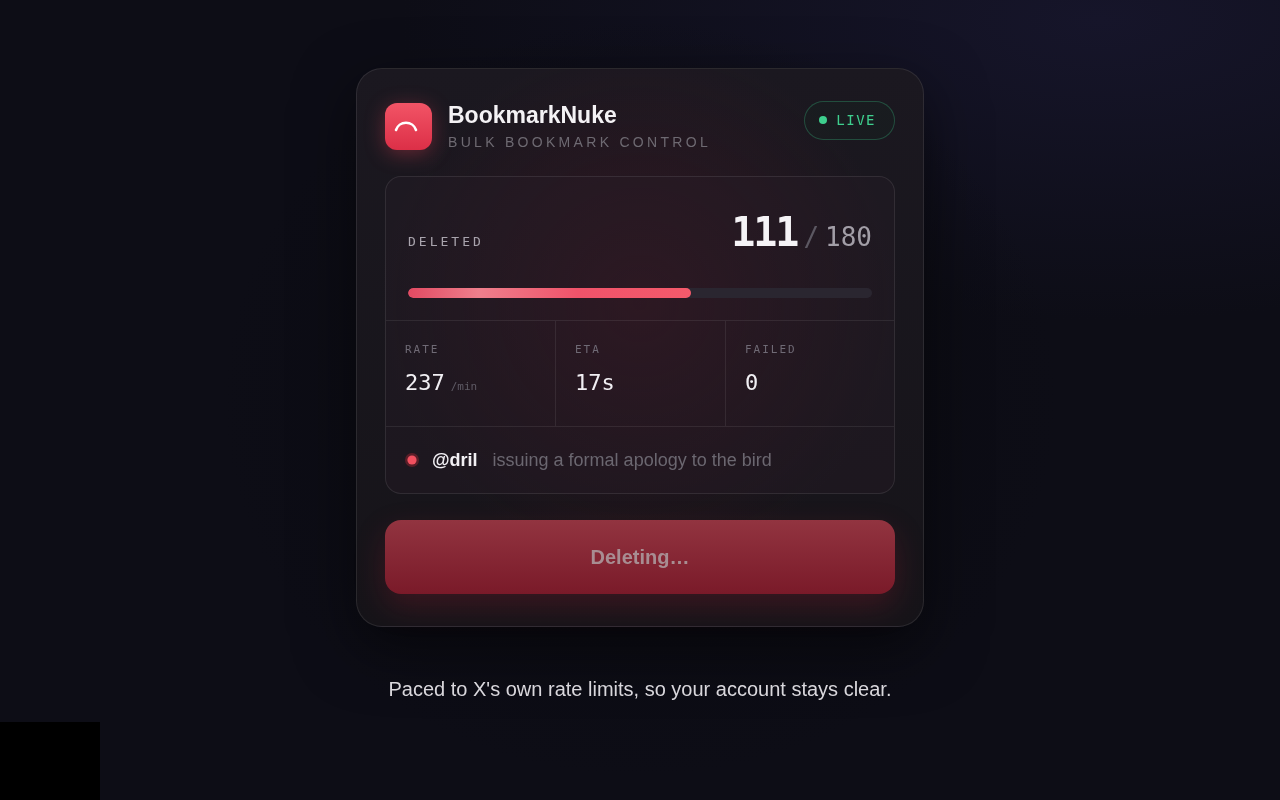 The image size is (1280, 800). Describe the element at coordinates (632, 460) in the screenshot. I see `activity-message: issuing a formal apology to the bird` at that location.